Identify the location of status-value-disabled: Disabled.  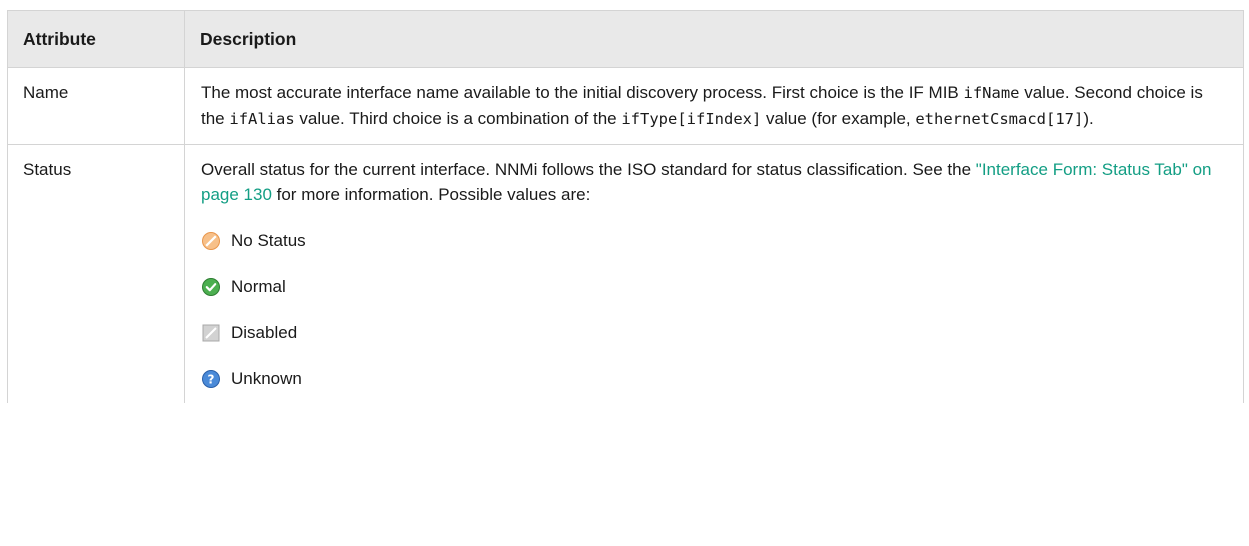
(714, 332).